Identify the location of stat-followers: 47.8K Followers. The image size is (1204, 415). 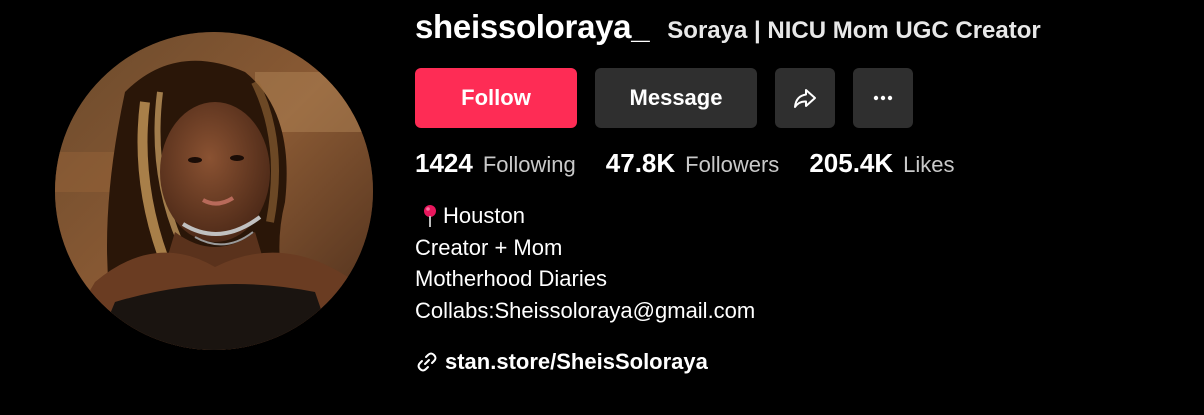
(693, 163).